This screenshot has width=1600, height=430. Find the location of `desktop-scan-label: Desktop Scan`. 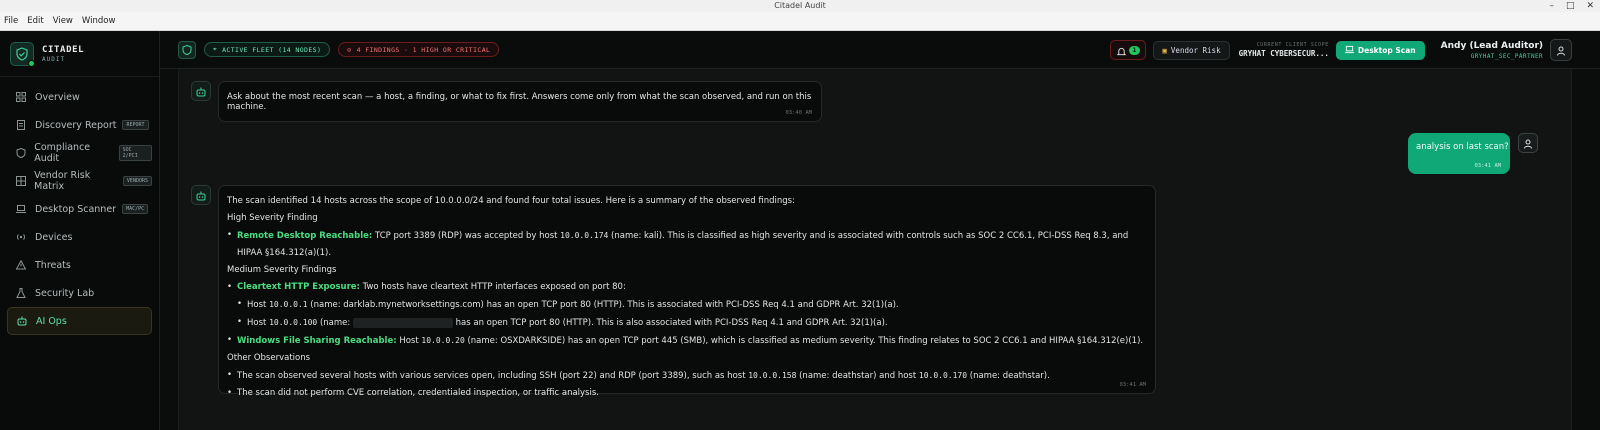

desktop-scan-label: Desktop Scan is located at coordinates (1386, 50).